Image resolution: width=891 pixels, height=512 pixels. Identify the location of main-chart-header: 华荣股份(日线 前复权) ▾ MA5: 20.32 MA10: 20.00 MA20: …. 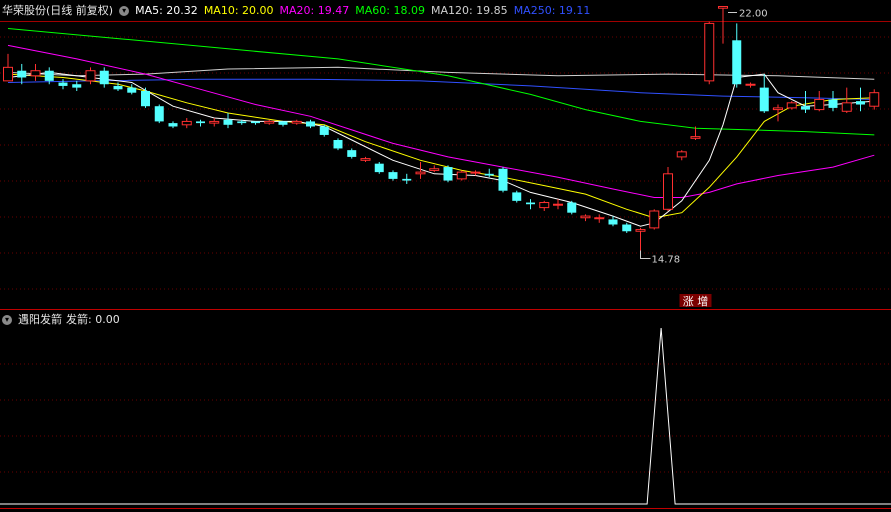
(299, 11).